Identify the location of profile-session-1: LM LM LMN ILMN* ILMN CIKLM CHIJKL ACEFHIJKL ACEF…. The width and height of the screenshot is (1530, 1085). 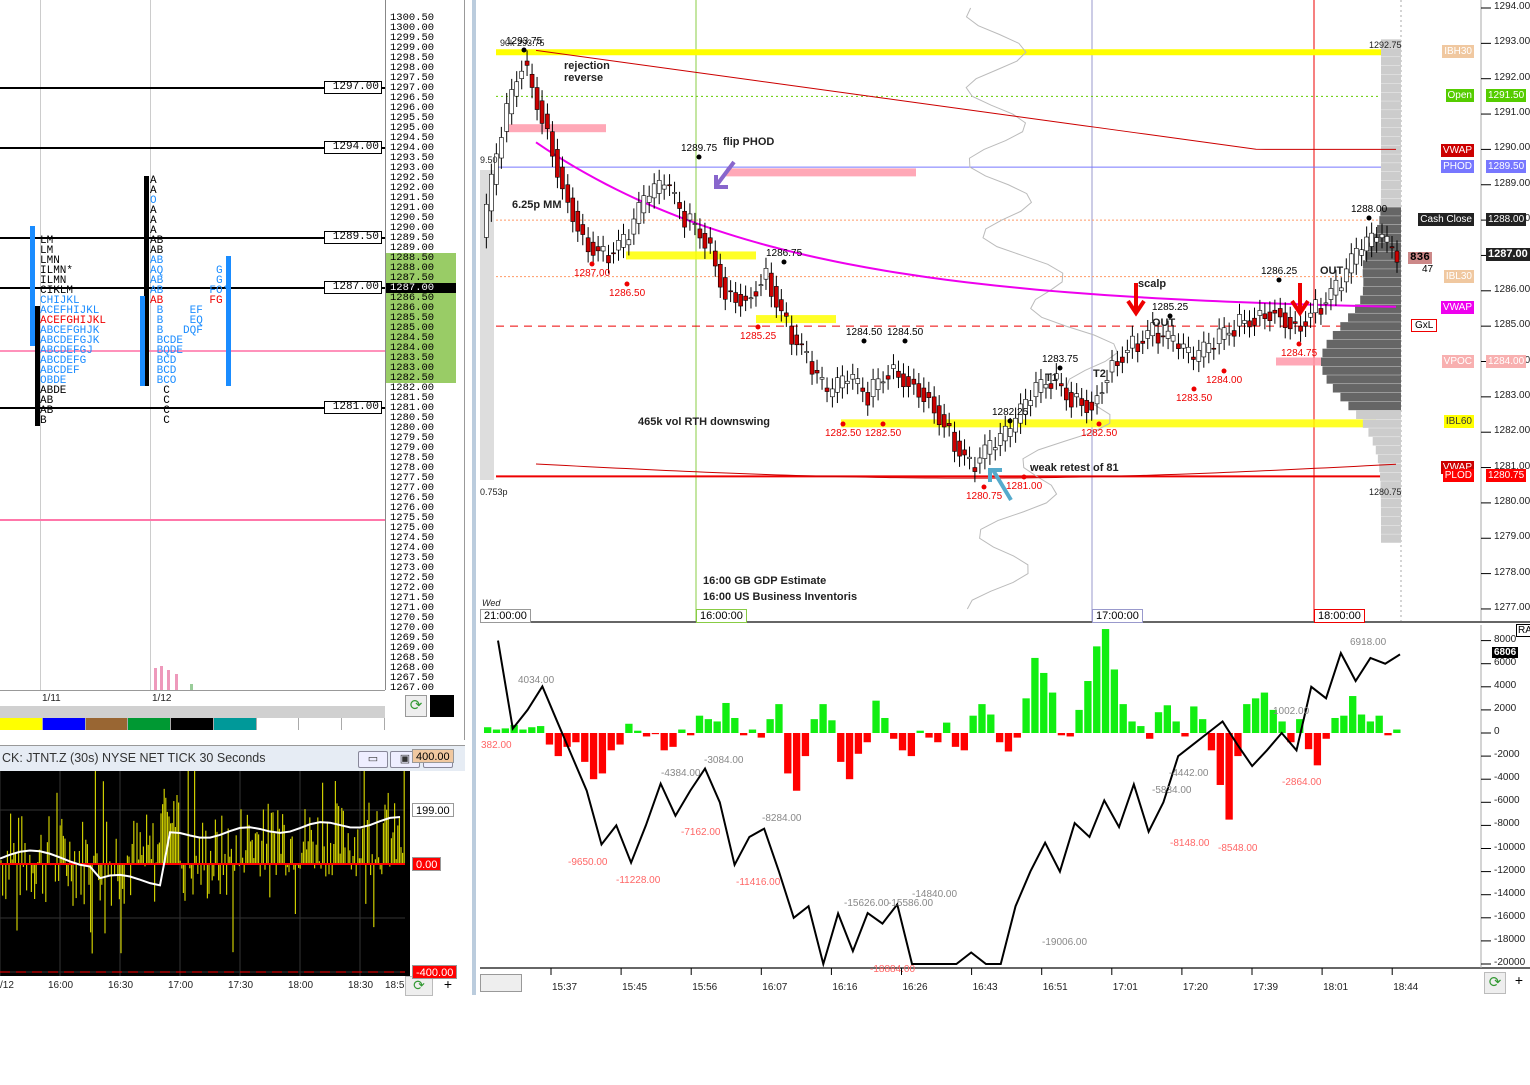
(73, 331).